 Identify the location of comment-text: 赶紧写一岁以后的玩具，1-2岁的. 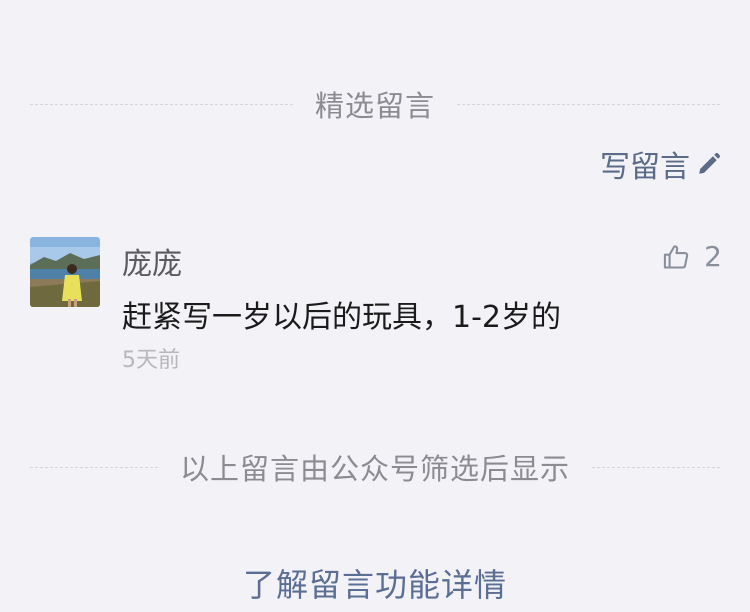
(341, 317).